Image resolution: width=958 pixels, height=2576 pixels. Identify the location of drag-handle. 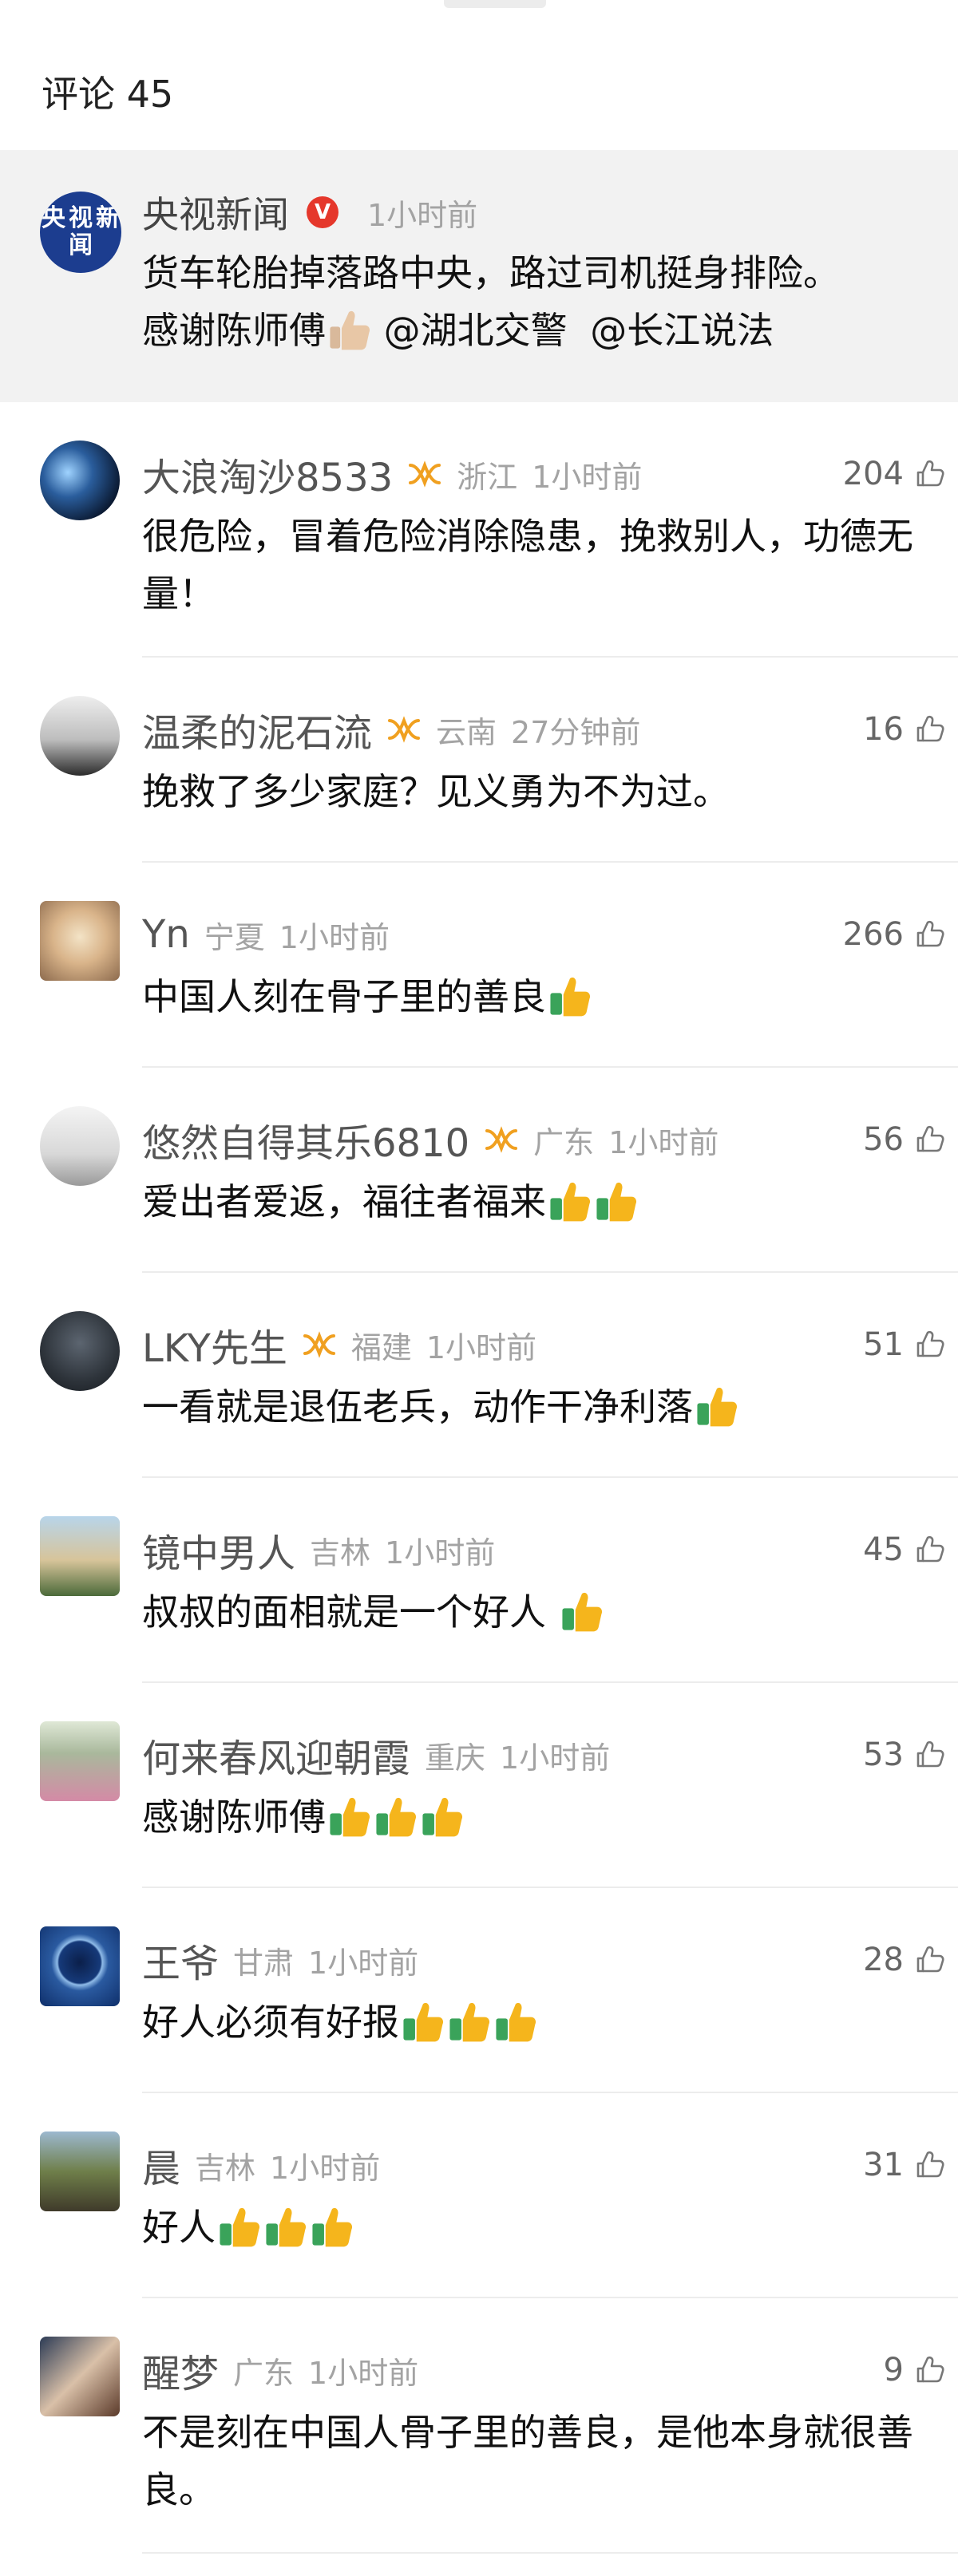
(495, 4).